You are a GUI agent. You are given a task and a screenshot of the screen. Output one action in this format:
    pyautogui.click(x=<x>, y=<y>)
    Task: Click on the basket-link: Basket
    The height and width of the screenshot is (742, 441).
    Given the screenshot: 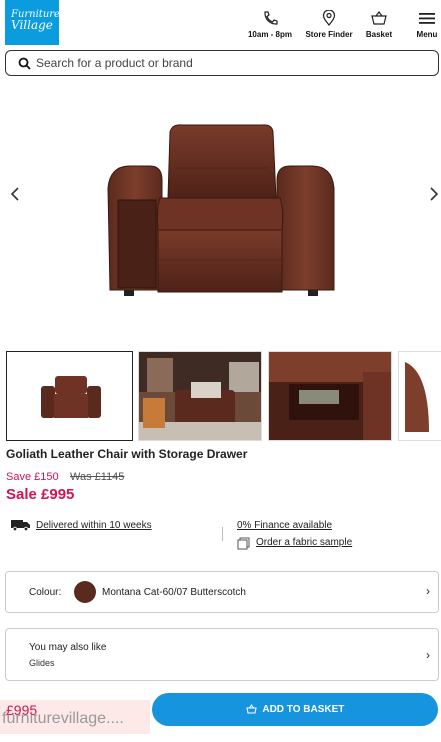 What is the action you would take?
    pyautogui.click(x=379, y=24)
    